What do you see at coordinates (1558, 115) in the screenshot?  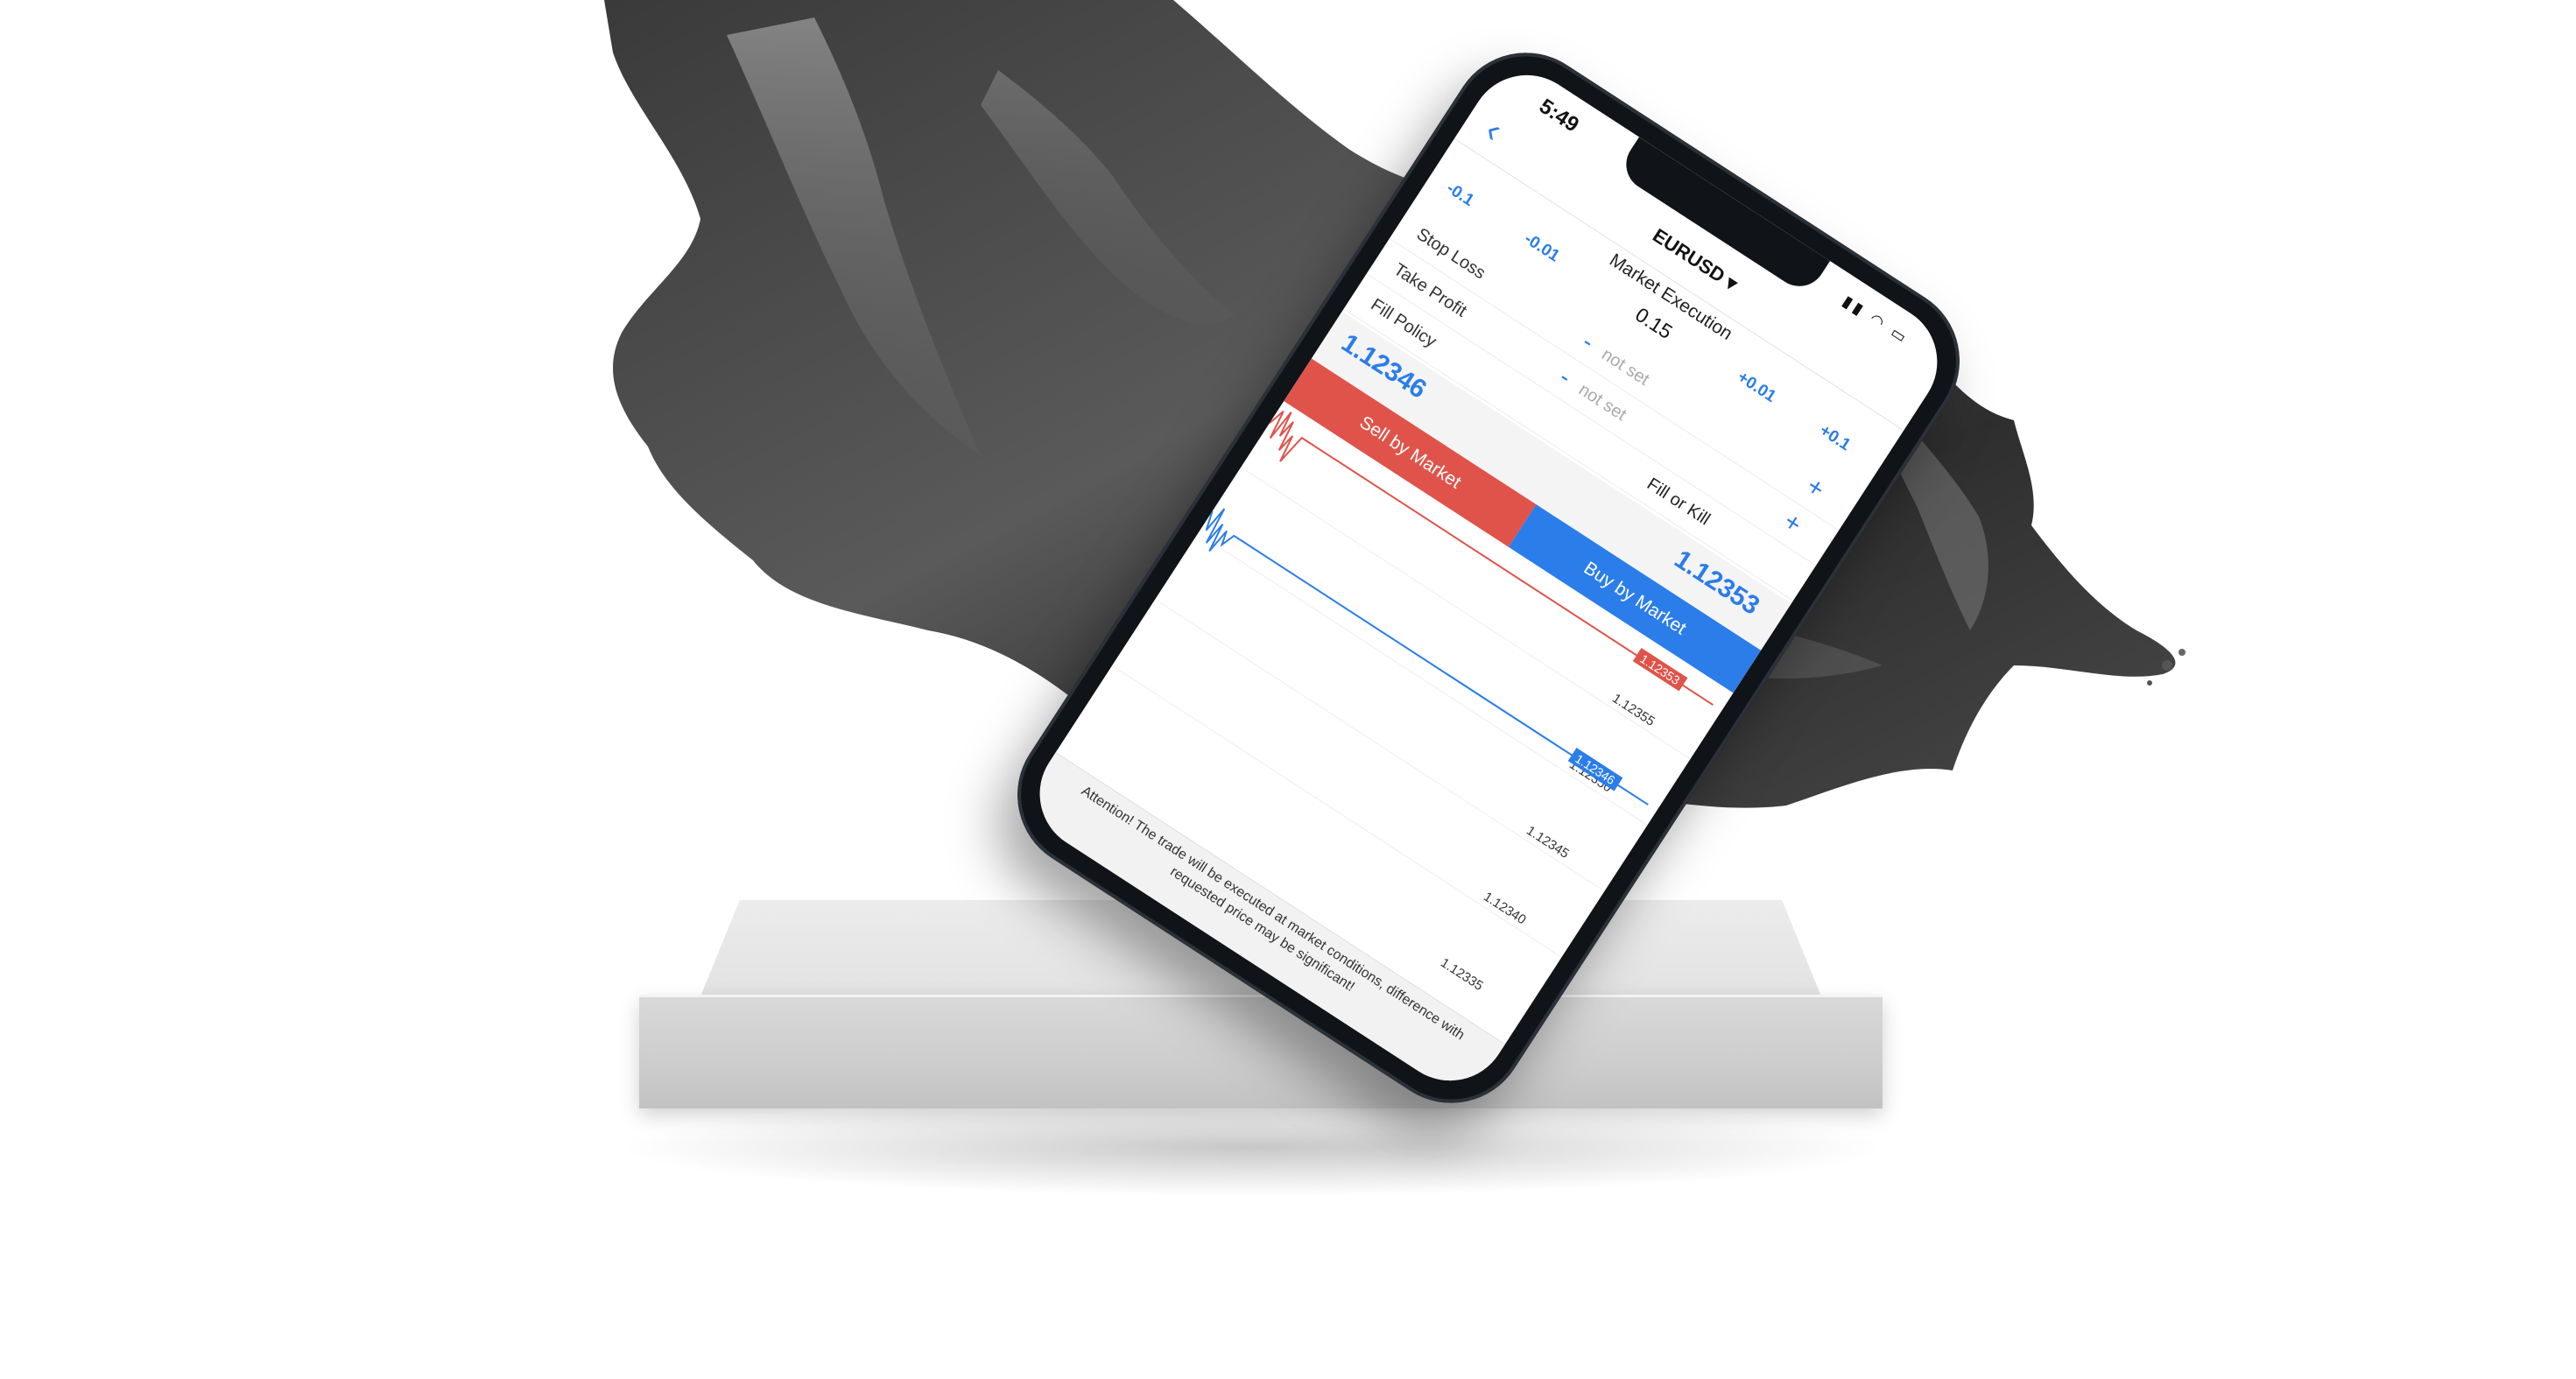 I see `status-time: 5:49` at bounding box center [1558, 115].